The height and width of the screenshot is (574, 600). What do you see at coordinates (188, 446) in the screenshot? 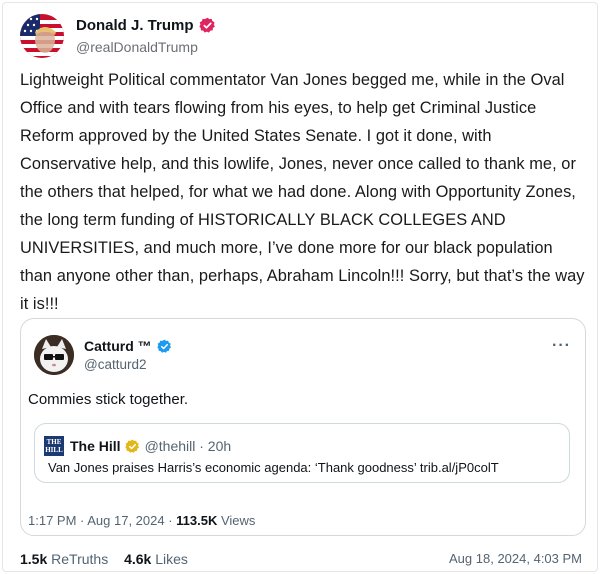
I see `nested-author-handle: @thehill · 20h` at bounding box center [188, 446].